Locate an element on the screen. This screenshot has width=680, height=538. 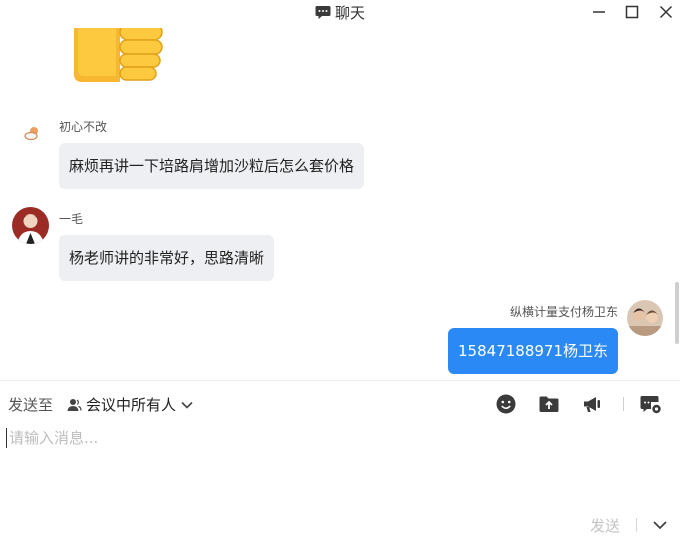
minimize-icon is located at coordinates (599, 12).